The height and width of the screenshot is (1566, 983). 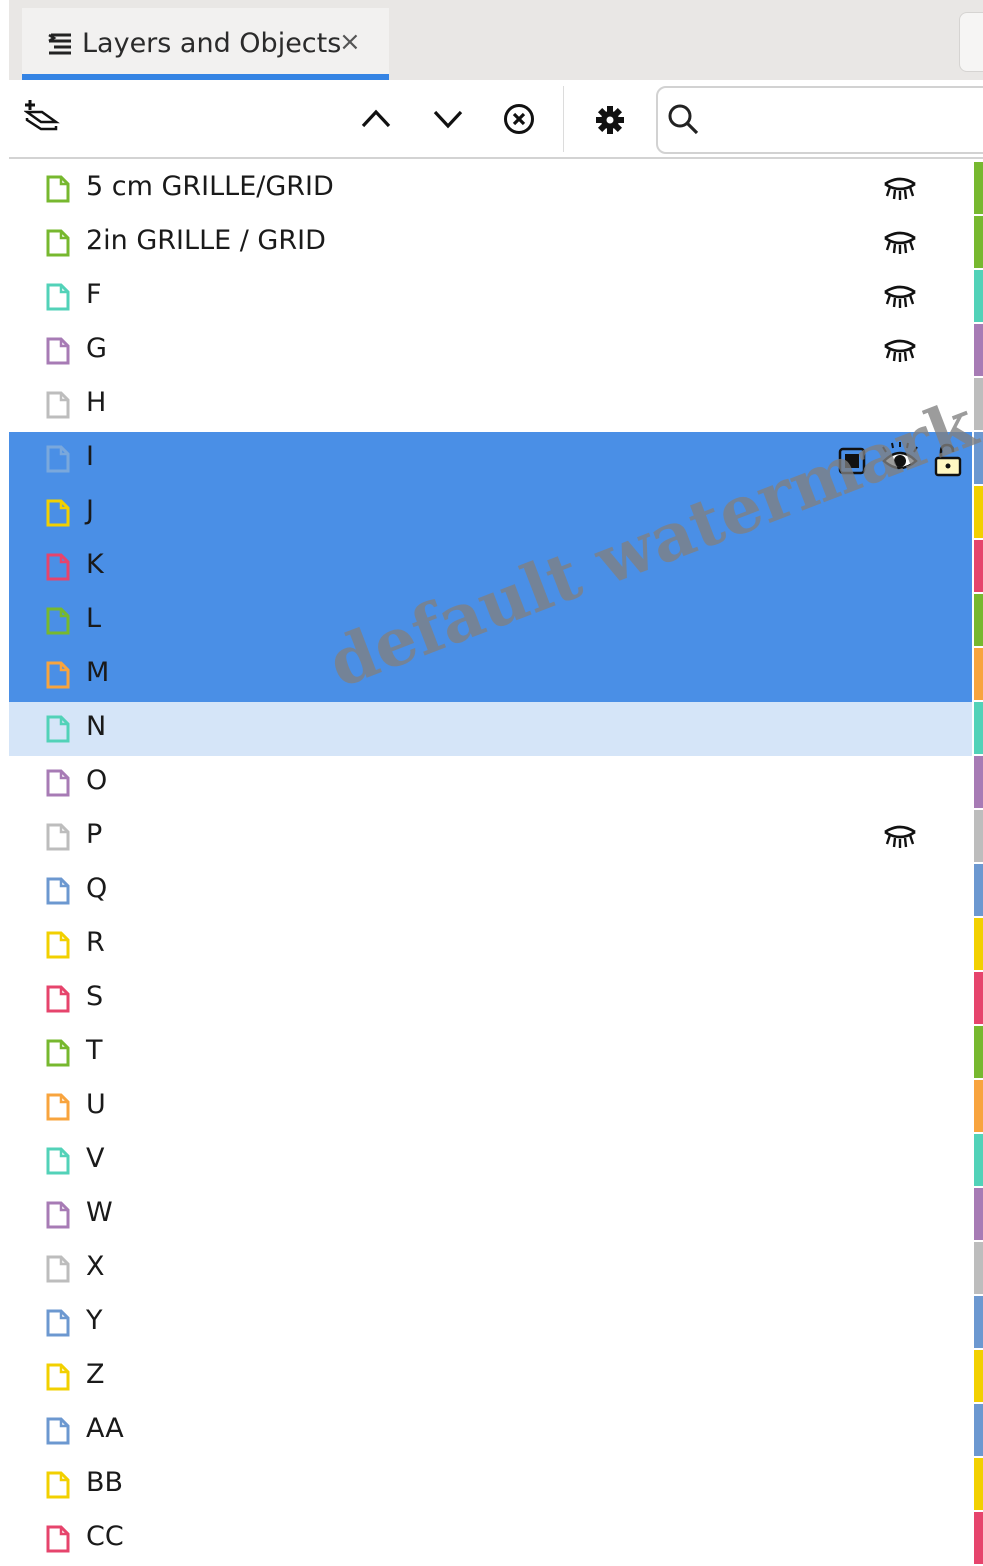 What do you see at coordinates (97, 888) in the screenshot?
I see `layer-name: Q` at bounding box center [97, 888].